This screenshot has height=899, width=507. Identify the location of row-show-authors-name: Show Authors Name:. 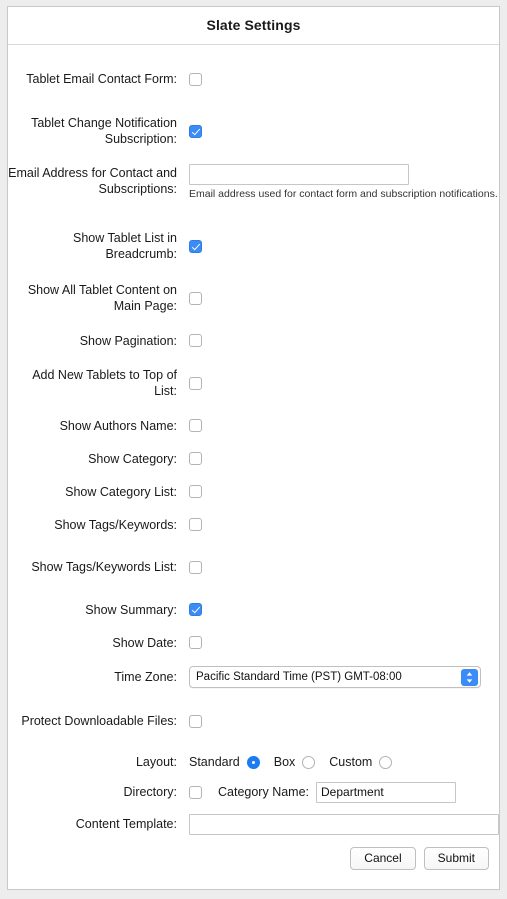
(253, 425).